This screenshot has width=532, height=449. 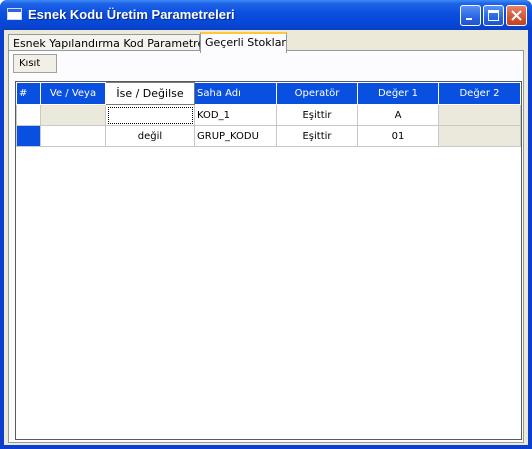 I want to click on minimize-button, so click(x=470, y=15).